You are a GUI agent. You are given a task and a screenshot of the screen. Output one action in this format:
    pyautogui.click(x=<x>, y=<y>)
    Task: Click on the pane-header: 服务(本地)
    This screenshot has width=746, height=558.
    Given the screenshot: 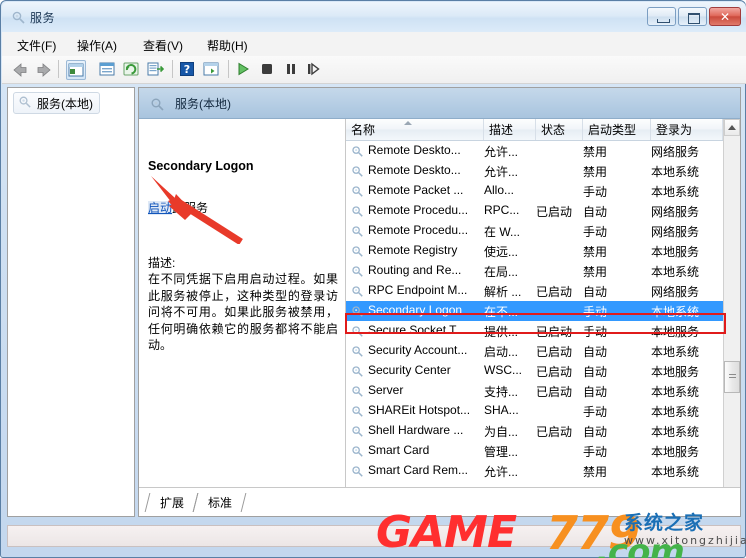 What is the action you would take?
    pyautogui.click(x=439, y=103)
    